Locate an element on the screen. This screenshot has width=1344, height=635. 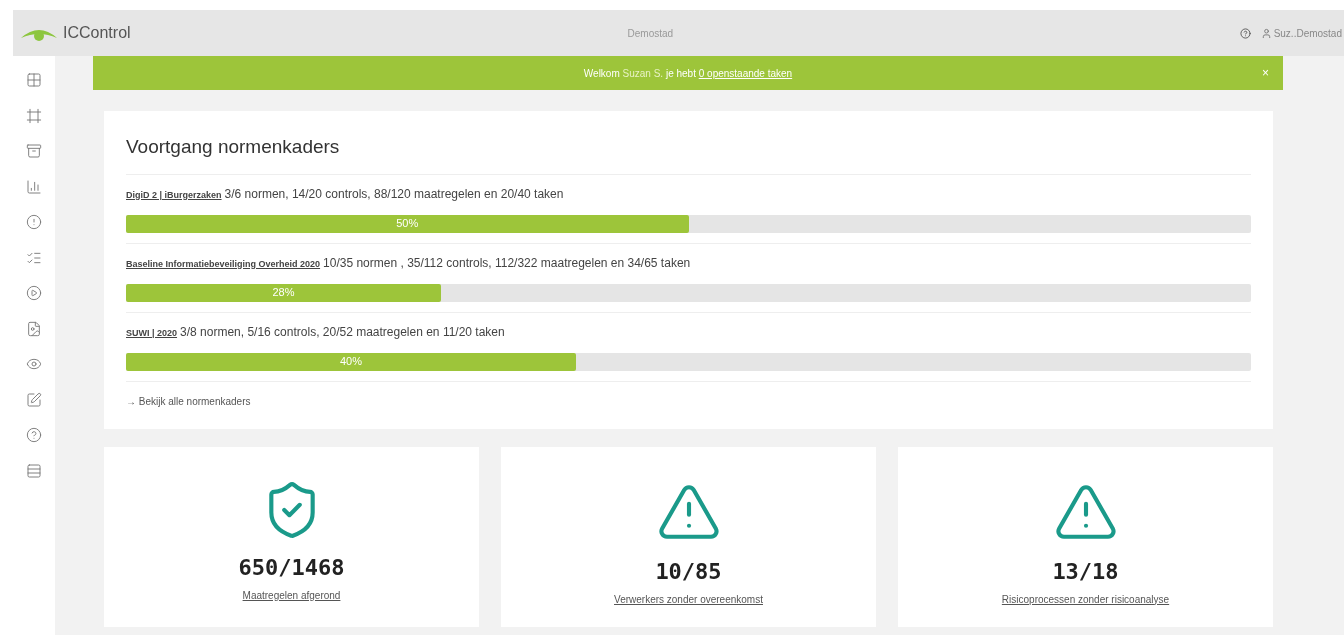
frame-icon is located at coordinates (34, 115).